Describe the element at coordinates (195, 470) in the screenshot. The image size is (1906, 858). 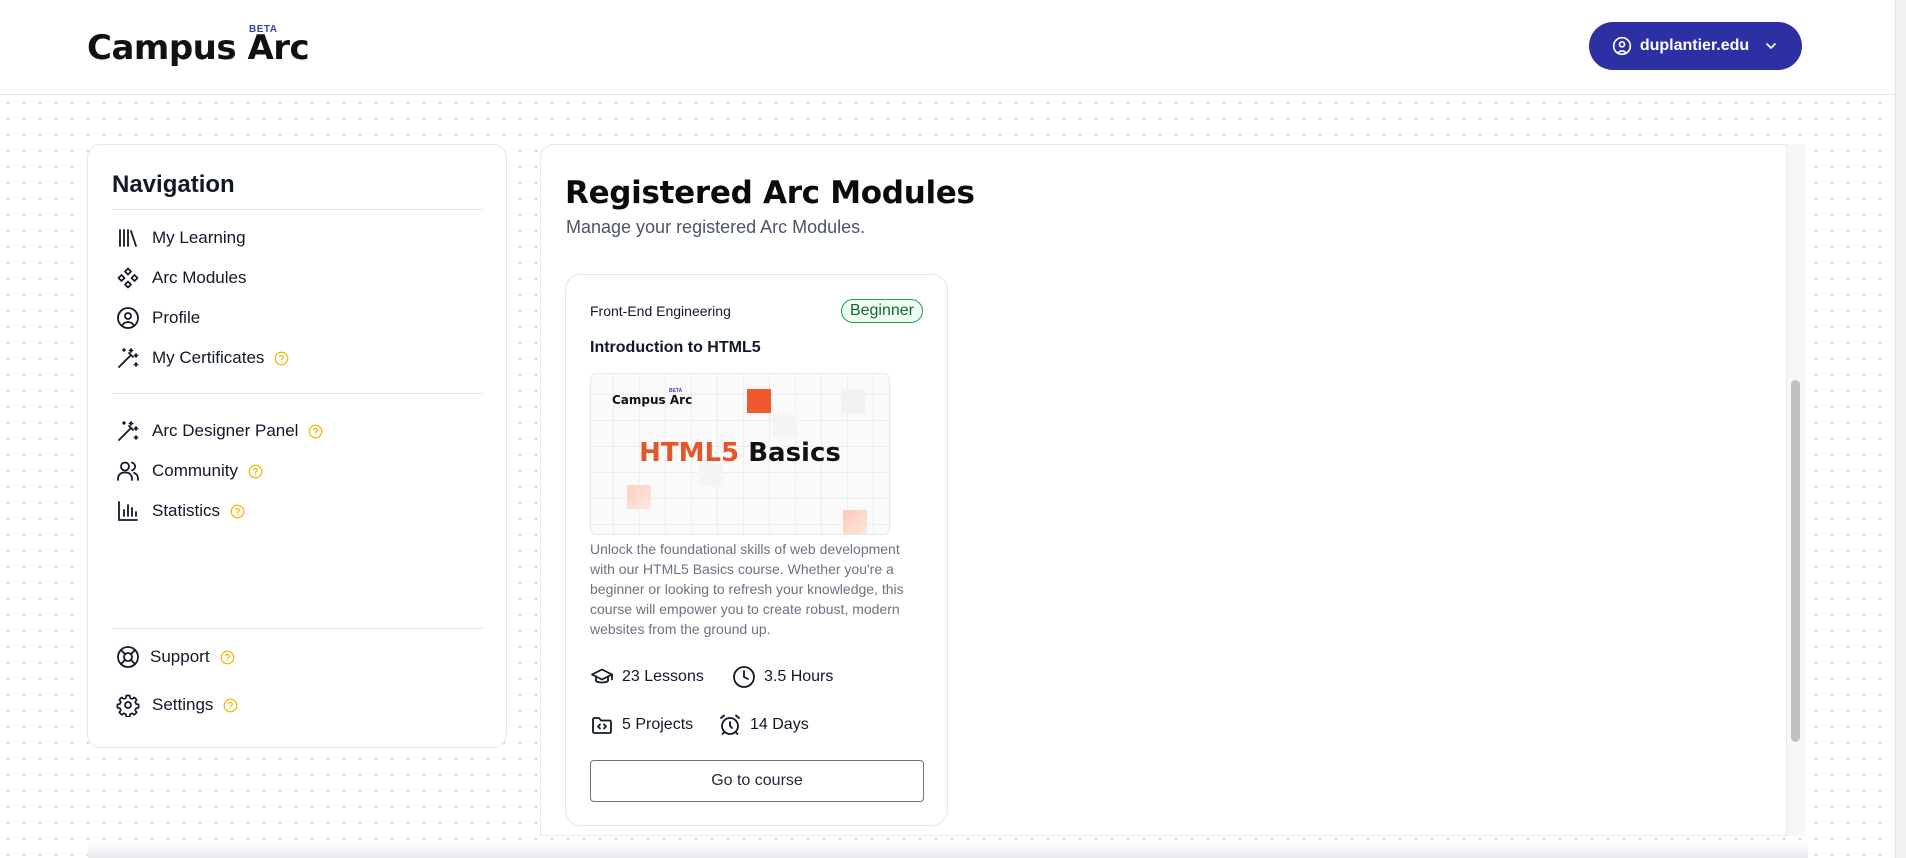
I see `sidebar-item-label: Community` at that location.